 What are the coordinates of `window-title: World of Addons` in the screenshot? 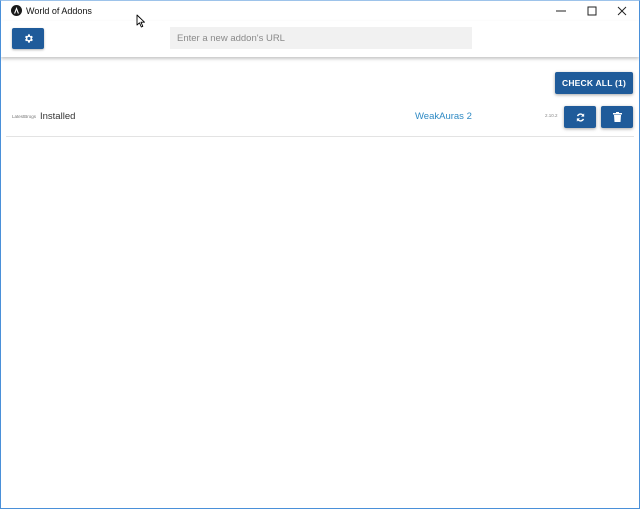 It's located at (59, 11).